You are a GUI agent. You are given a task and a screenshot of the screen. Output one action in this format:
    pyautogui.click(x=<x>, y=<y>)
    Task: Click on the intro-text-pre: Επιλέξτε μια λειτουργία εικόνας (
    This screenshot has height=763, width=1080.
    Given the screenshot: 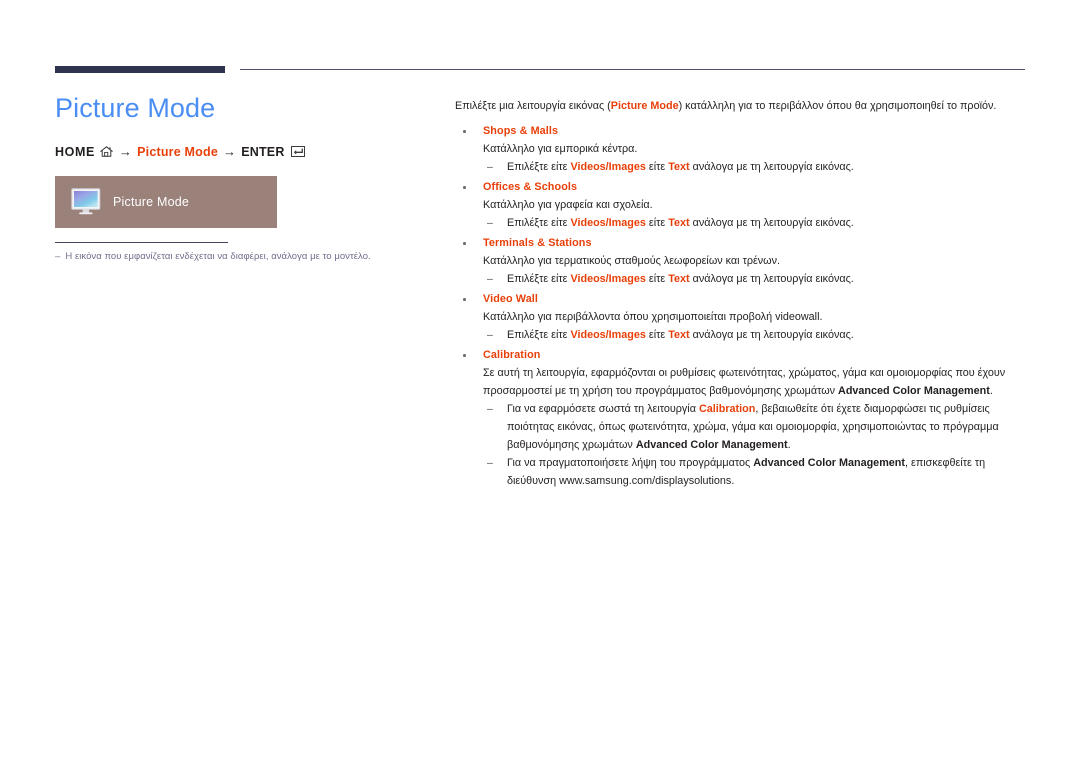 What is the action you would take?
    pyautogui.click(x=533, y=106)
    